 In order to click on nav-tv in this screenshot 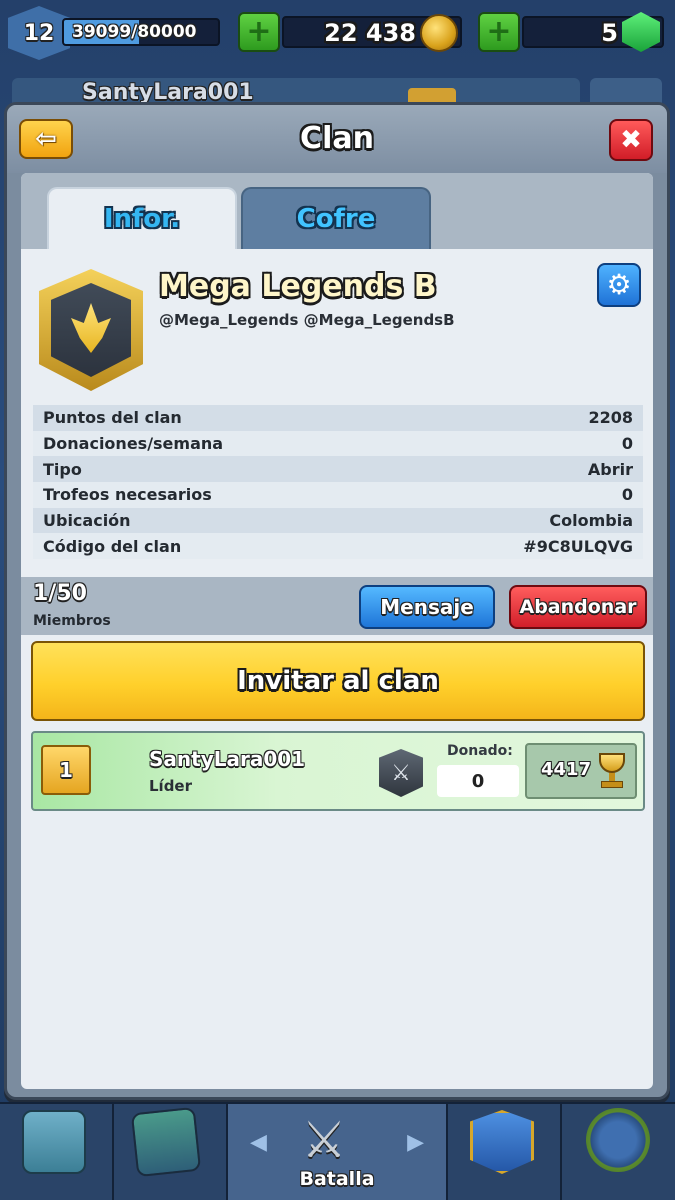, I will do `click(618, 1152)`.